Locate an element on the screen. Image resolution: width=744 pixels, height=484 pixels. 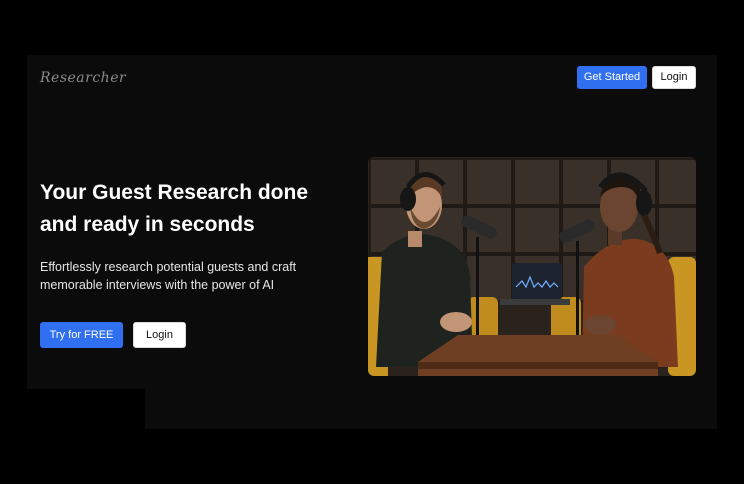
try-for-free-button: Try for FREE is located at coordinates (81, 335).